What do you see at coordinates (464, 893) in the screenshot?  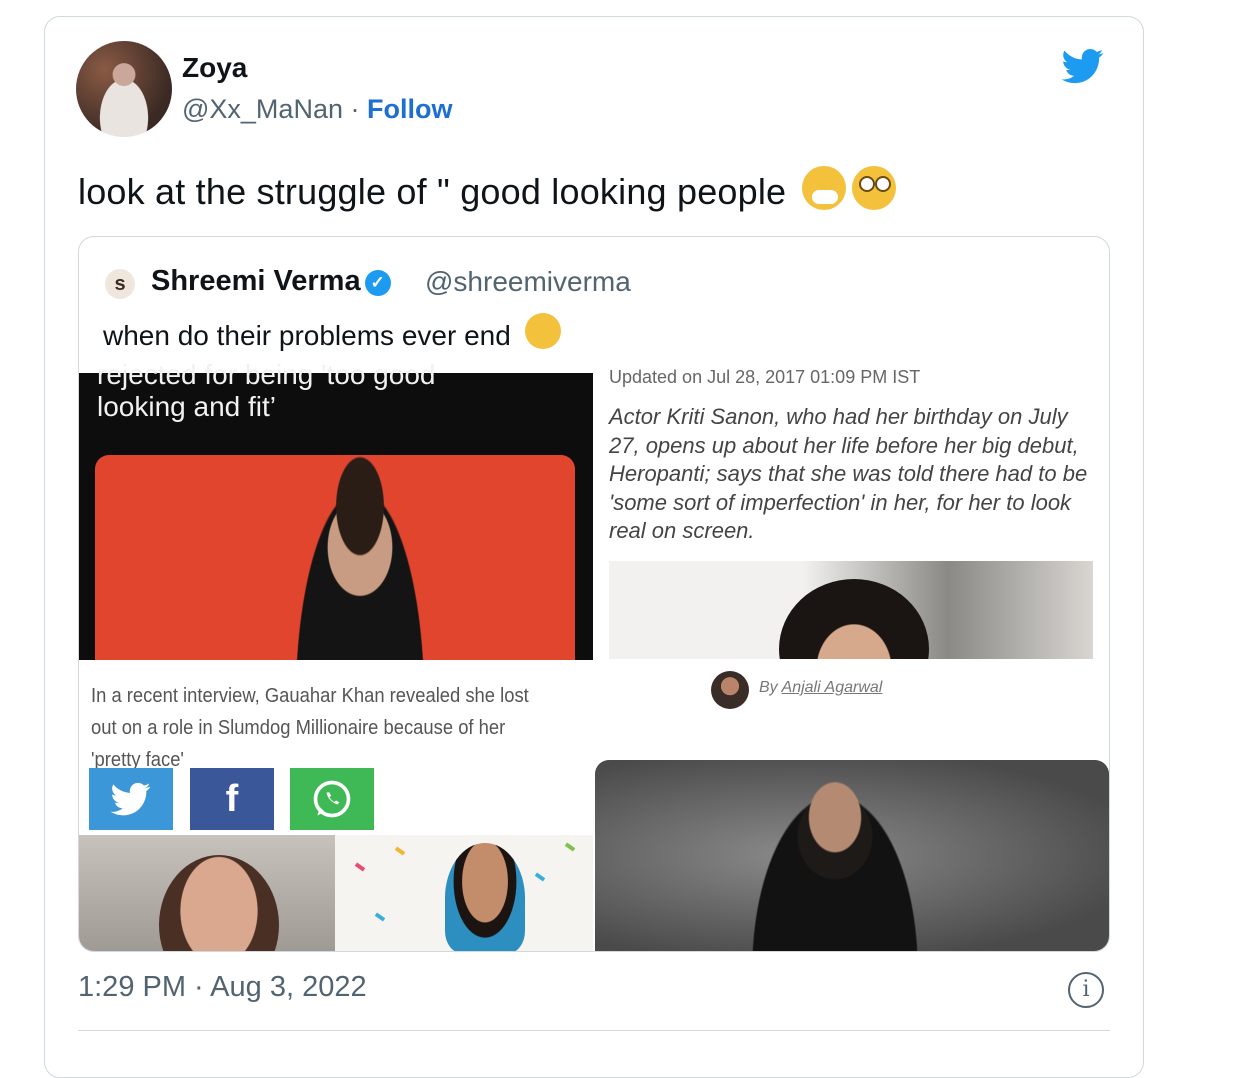 I see `celebration-thumbnail` at bounding box center [464, 893].